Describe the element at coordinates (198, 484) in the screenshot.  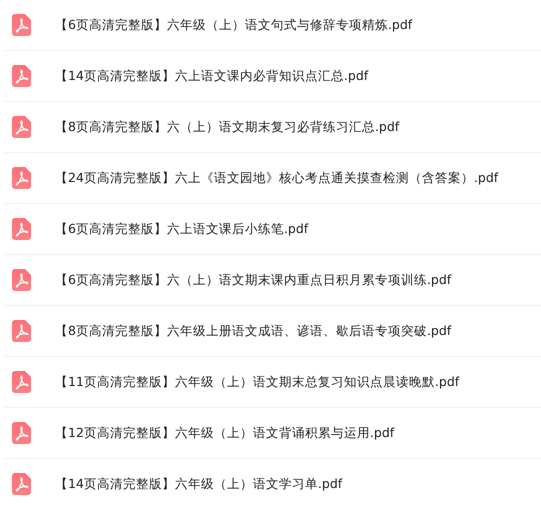
I see `file-name: 【14页高清完整版】六年级（上）语文学习单.pdf` at that location.